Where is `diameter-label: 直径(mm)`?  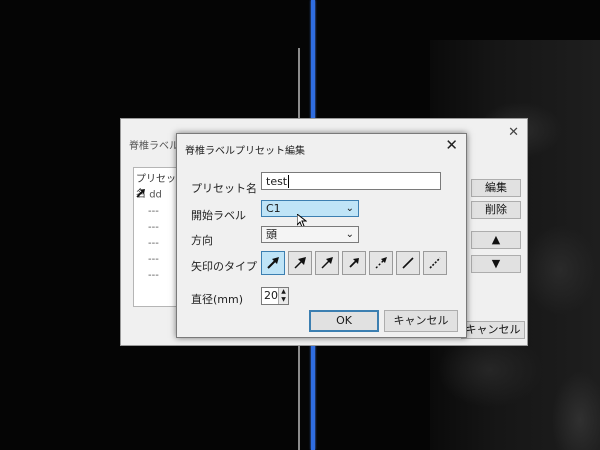 diameter-label: 直径(mm) is located at coordinates (217, 299).